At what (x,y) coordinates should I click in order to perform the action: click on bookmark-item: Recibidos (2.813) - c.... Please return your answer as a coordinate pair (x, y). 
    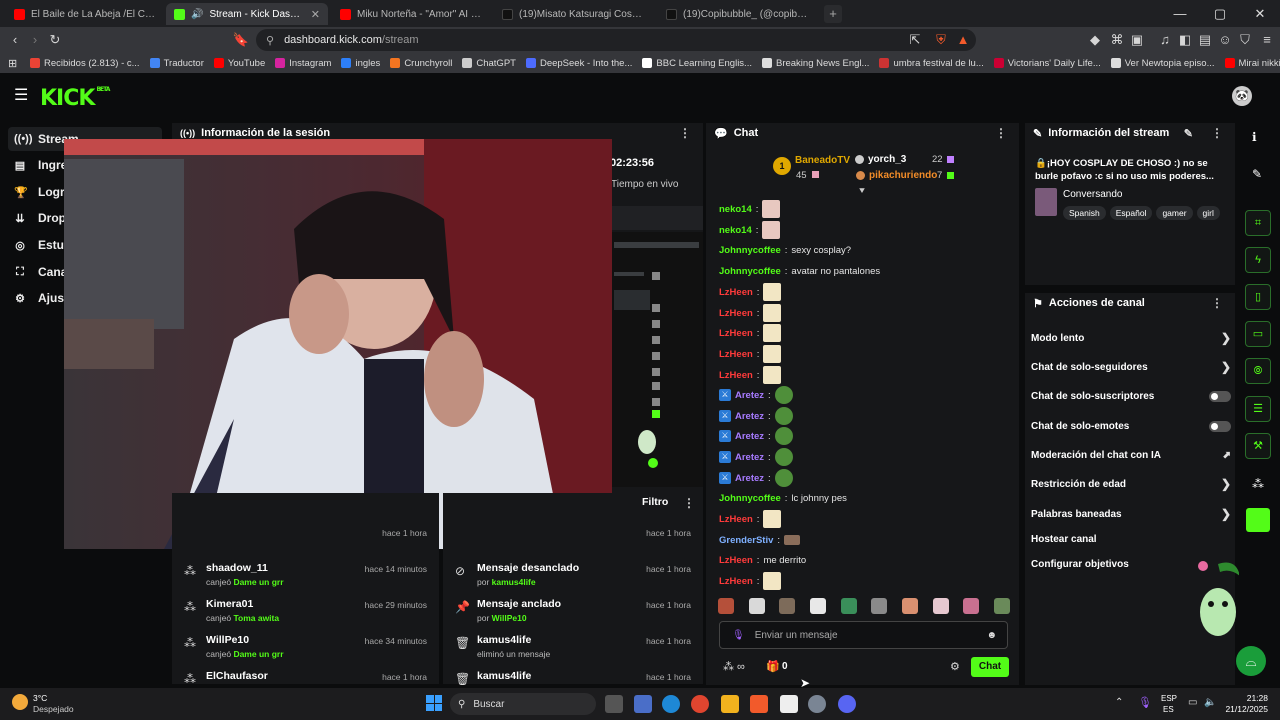
    Looking at the image, I should click on (85, 63).